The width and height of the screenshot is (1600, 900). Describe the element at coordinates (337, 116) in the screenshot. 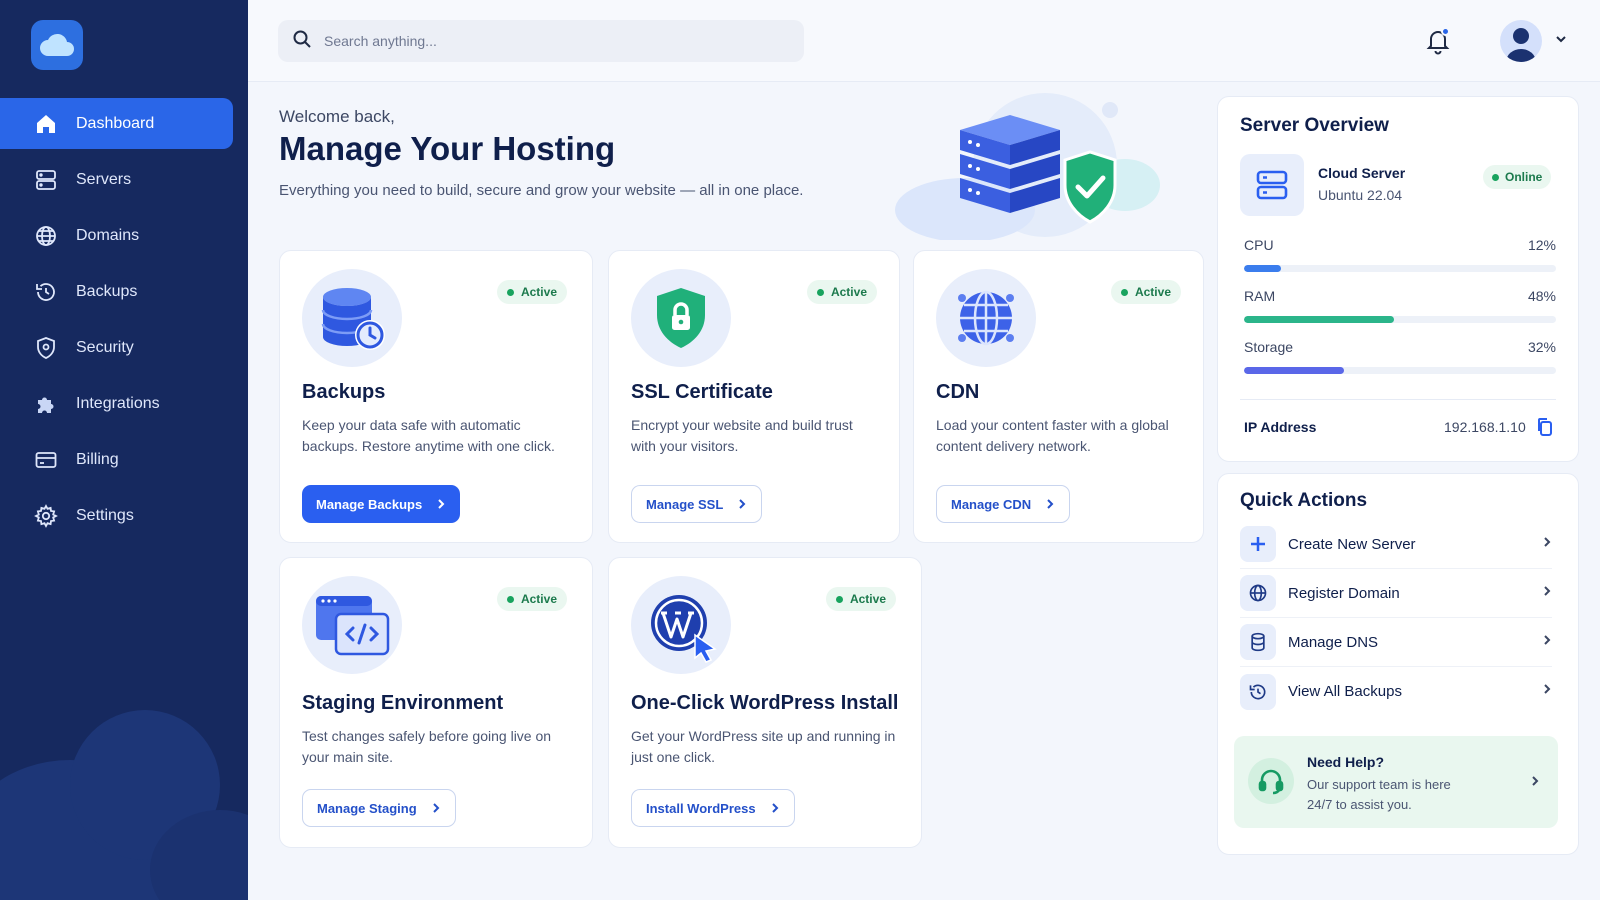

I see `welcome-text: Welcome back,` at that location.